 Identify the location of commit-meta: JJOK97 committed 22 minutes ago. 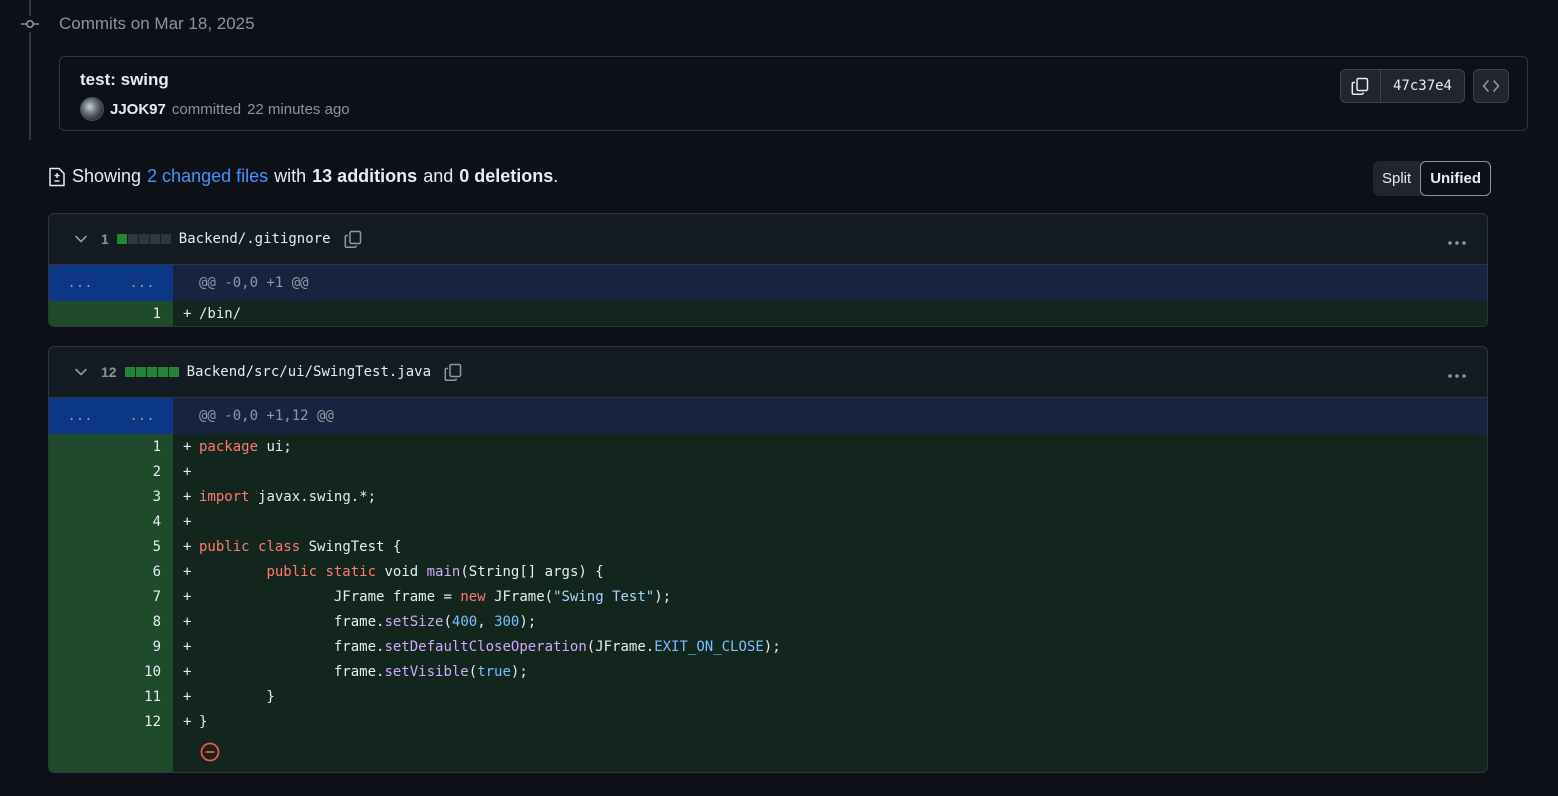
(215, 109).